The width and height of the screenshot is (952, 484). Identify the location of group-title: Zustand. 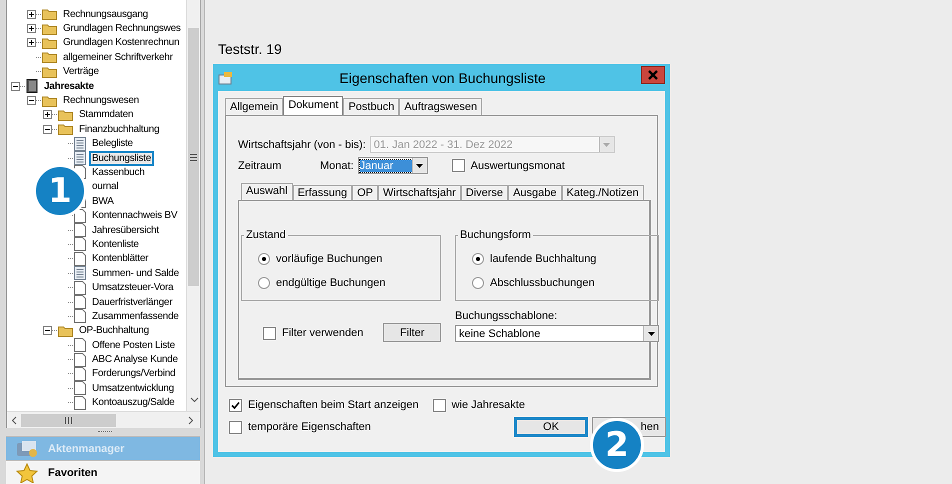
(266, 235).